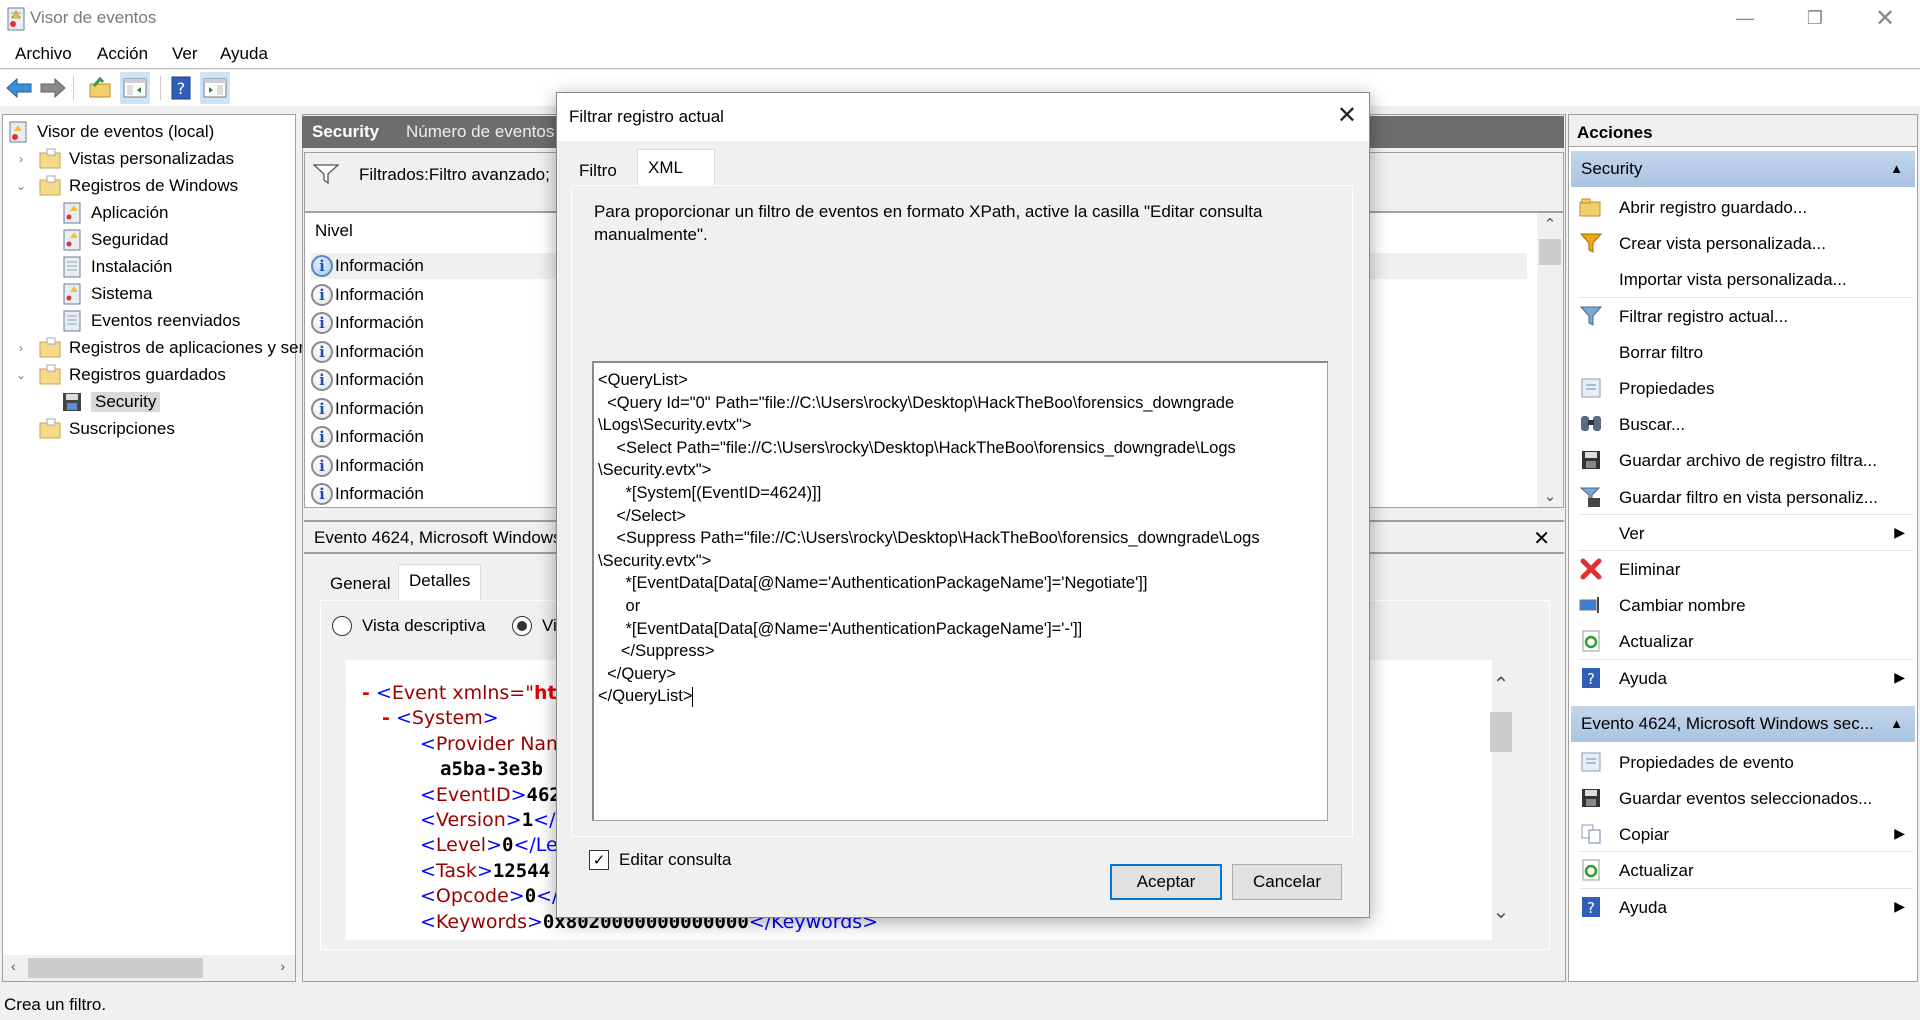 The height and width of the screenshot is (1020, 1920). What do you see at coordinates (1541, 538) in the screenshot?
I see `close-detail-icon: ✕` at bounding box center [1541, 538].